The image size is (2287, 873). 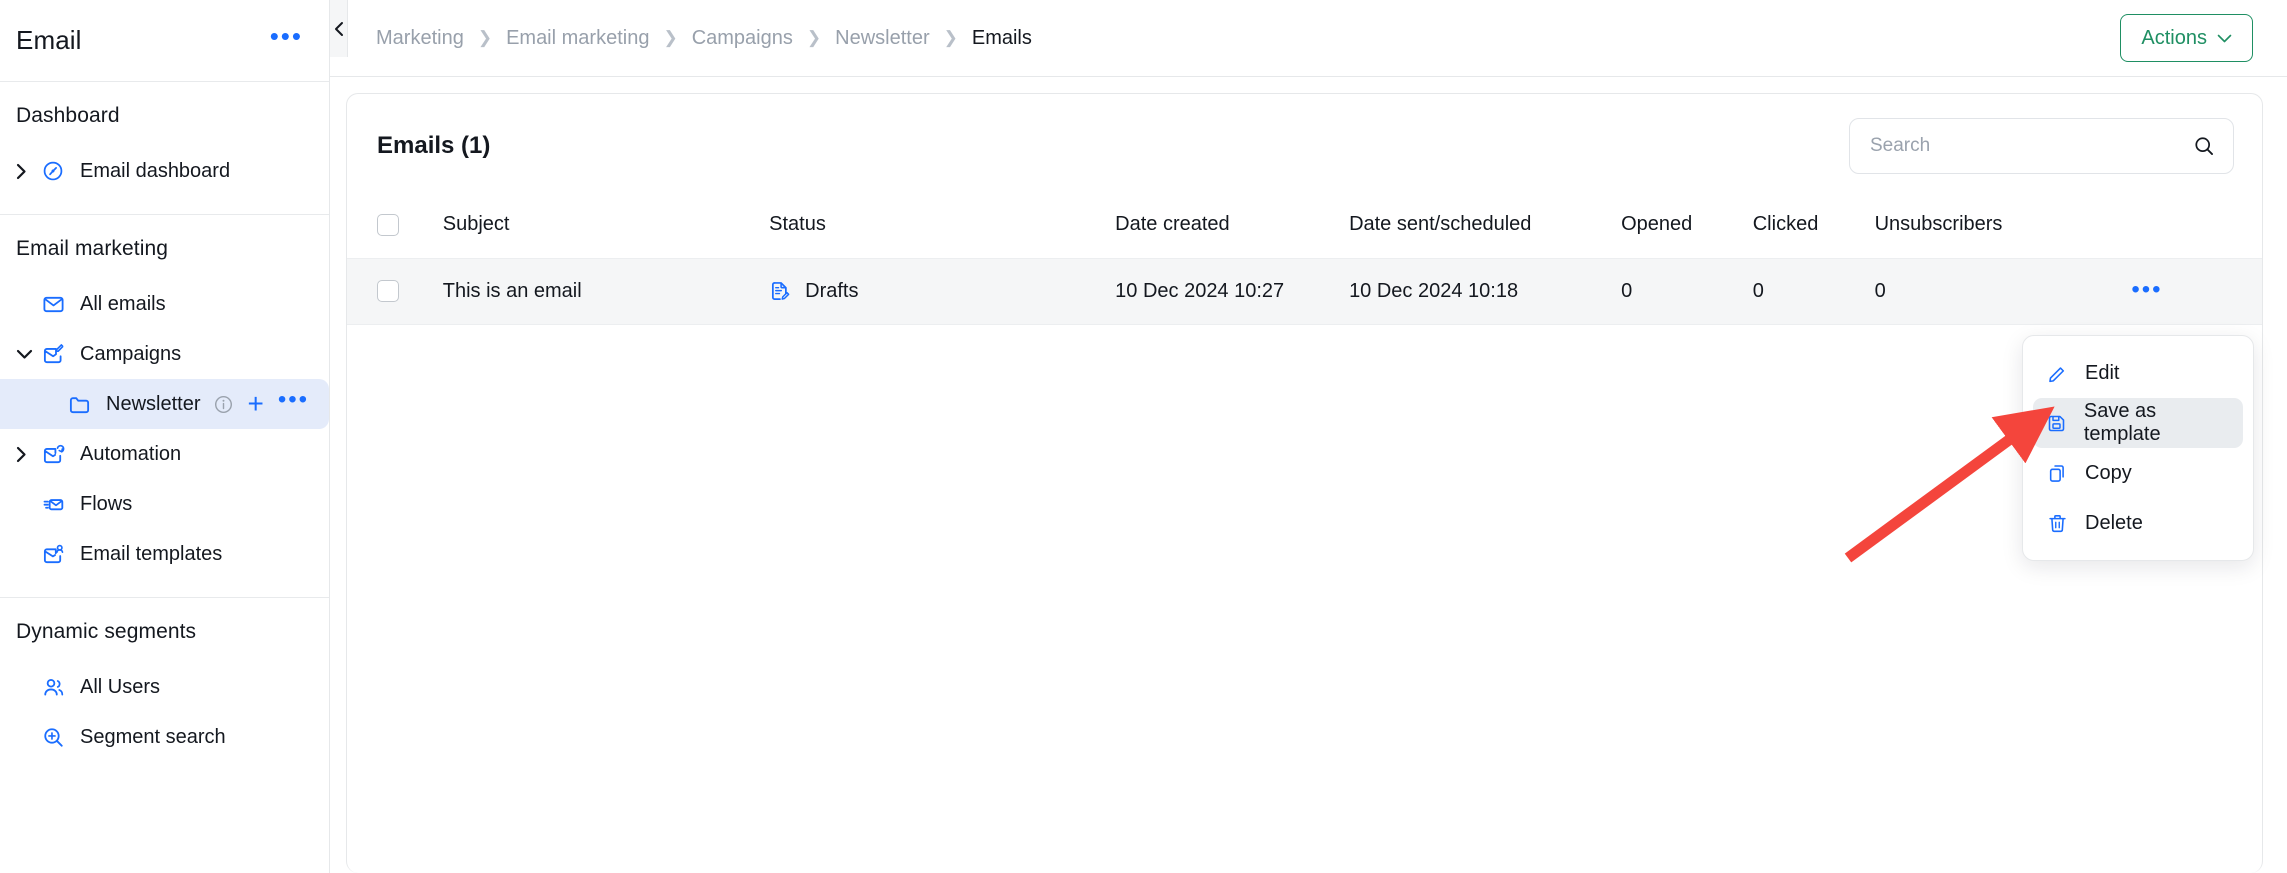 I want to click on chevron-left-icon, so click(x=339, y=29).